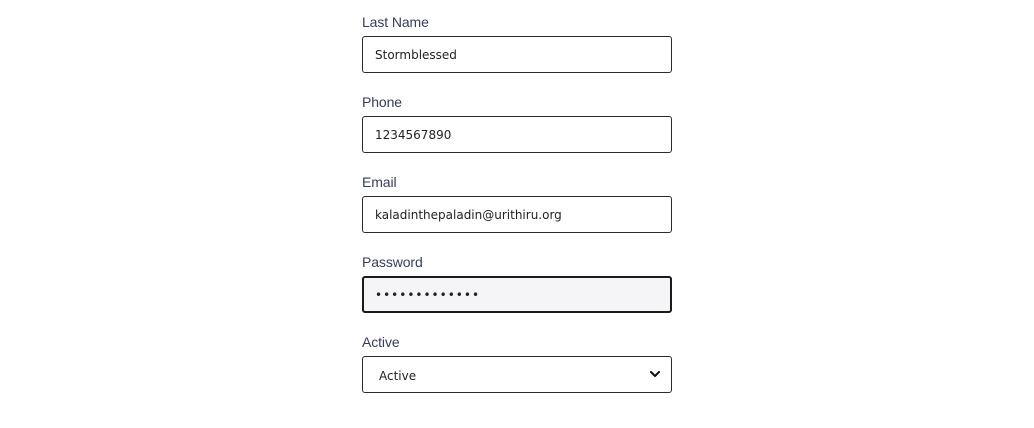 This screenshot has width=1034, height=428. Describe the element at coordinates (517, 134) in the screenshot. I see `phone-input` at that location.